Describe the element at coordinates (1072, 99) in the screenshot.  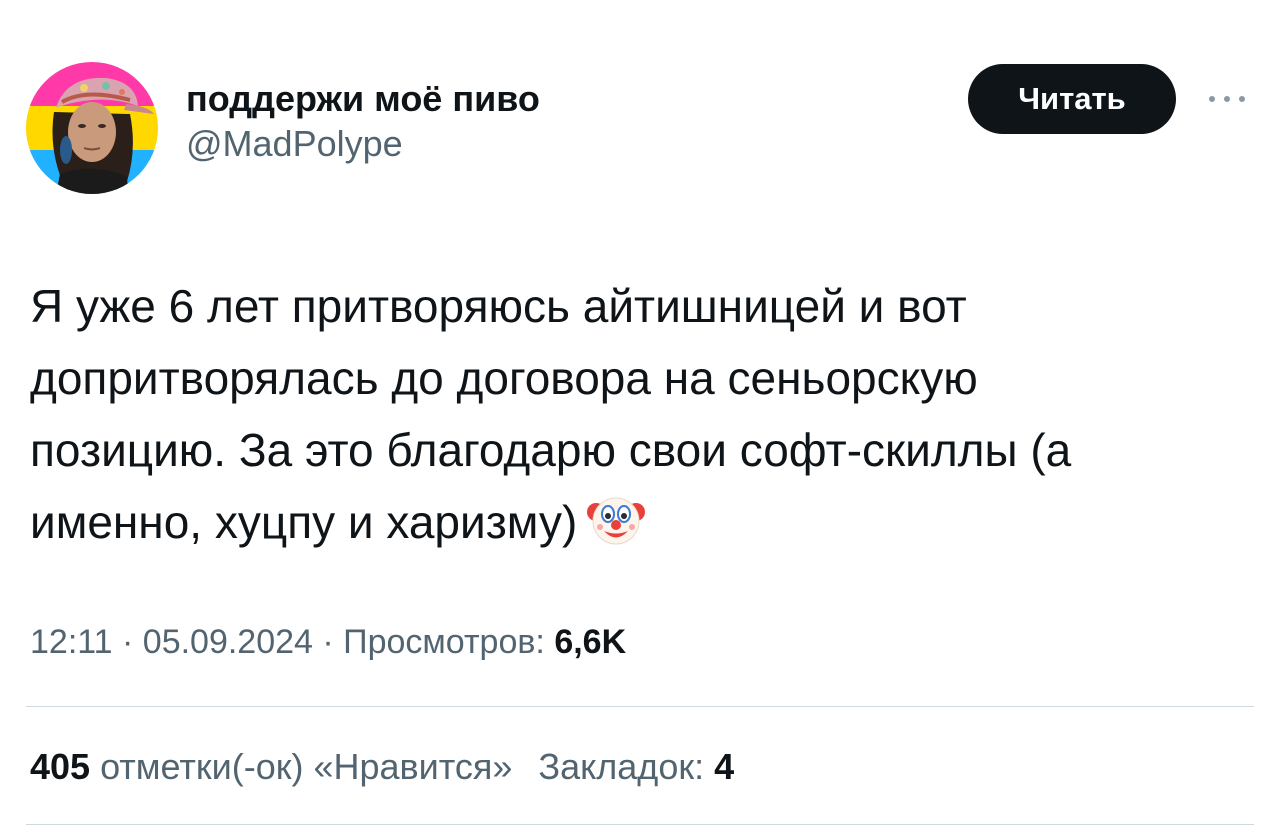
I see `follow-button: Читать` at that location.